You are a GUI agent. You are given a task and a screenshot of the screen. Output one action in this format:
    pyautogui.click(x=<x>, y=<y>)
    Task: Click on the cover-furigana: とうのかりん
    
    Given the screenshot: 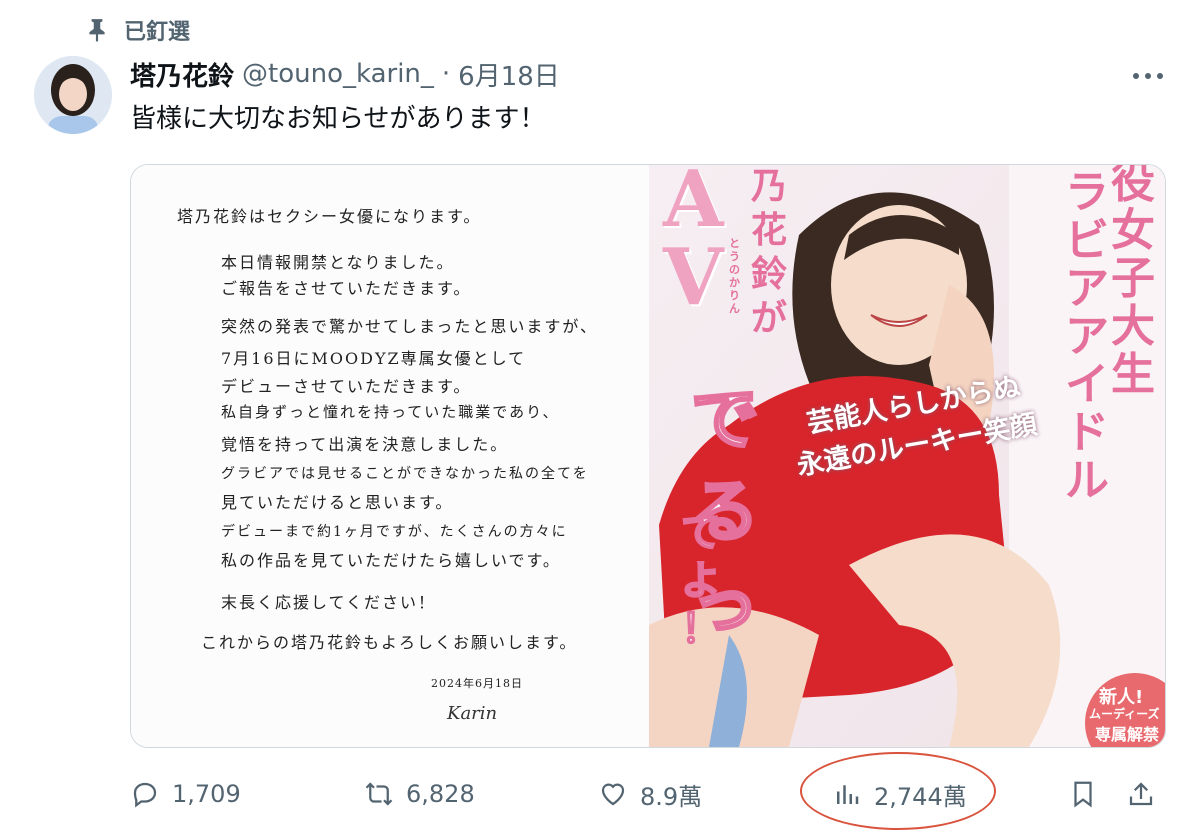 What is the action you would take?
    pyautogui.click(x=734, y=276)
    